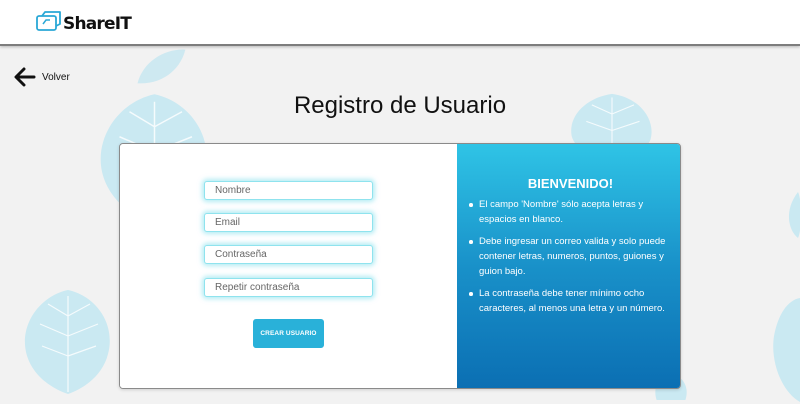  Describe the element at coordinates (56, 77) in the screenshot. I see `back-label: Volver` at that location.